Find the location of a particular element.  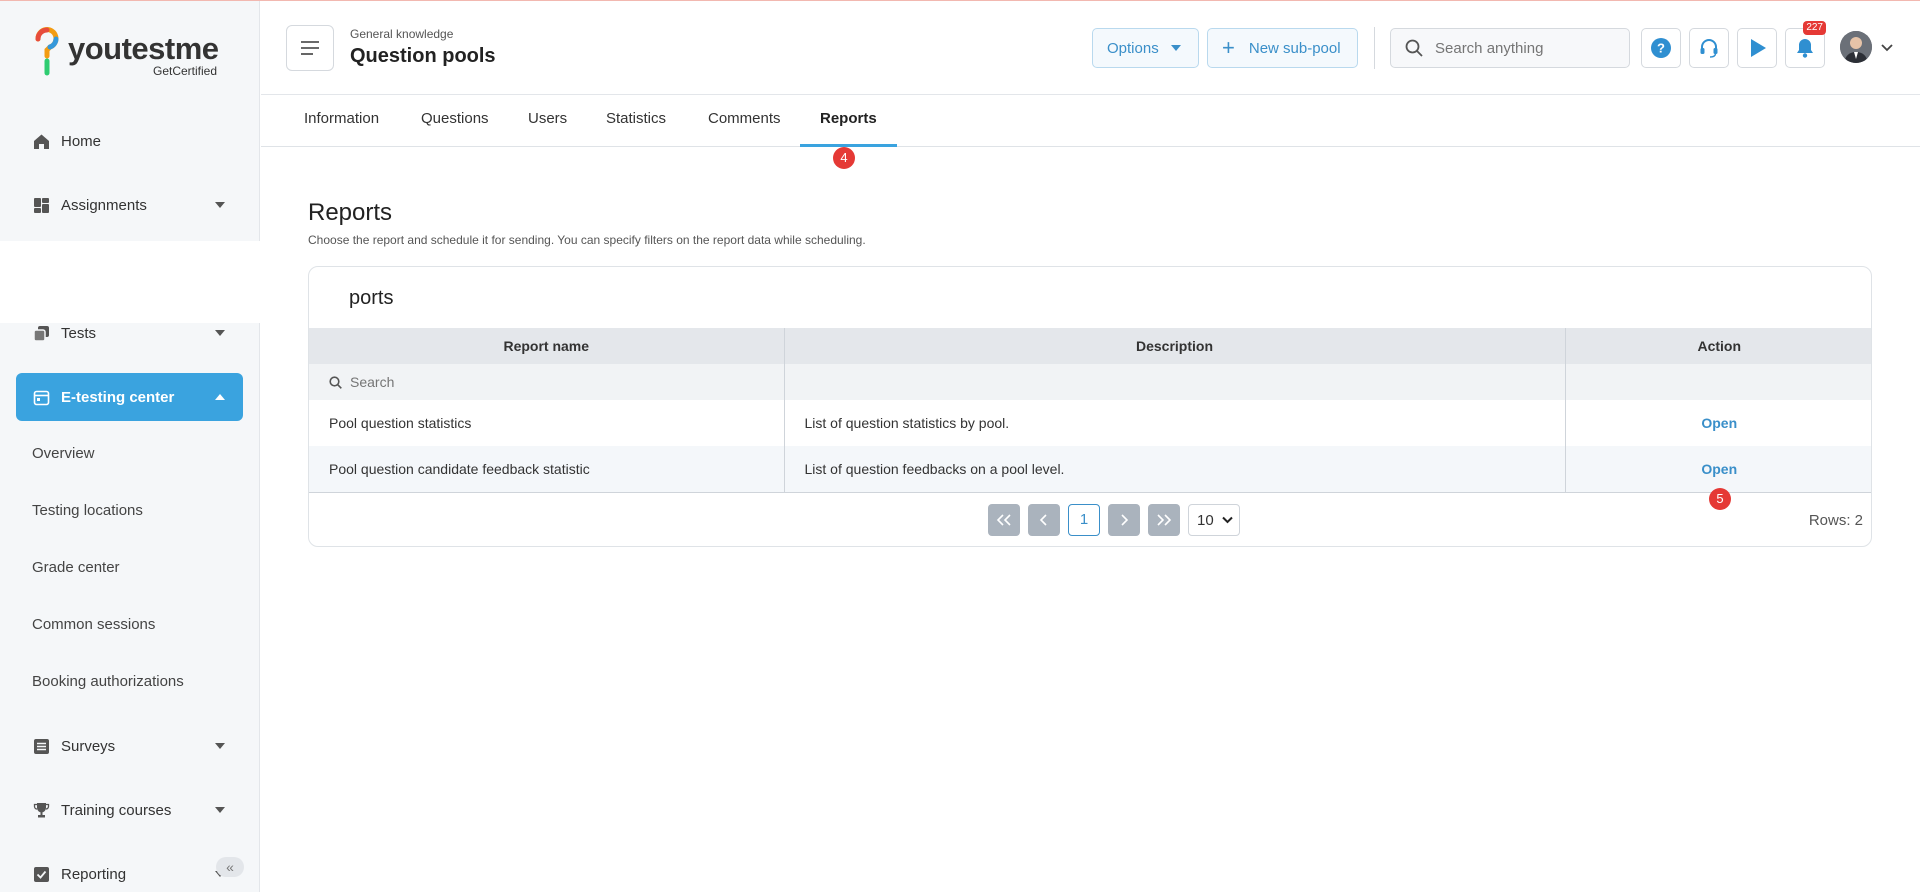

play-icon is located at coordinates (1758, 48).